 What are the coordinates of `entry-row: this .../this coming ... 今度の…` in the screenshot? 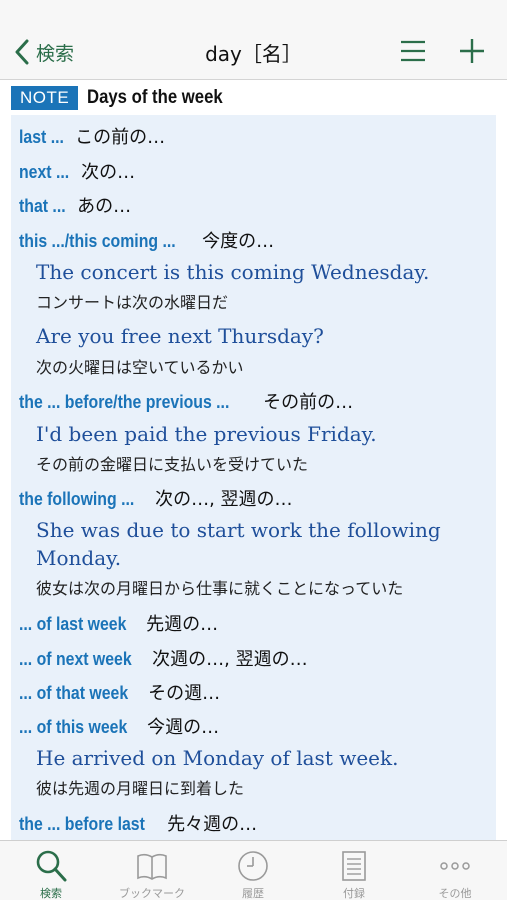 It's located at (254, 240).